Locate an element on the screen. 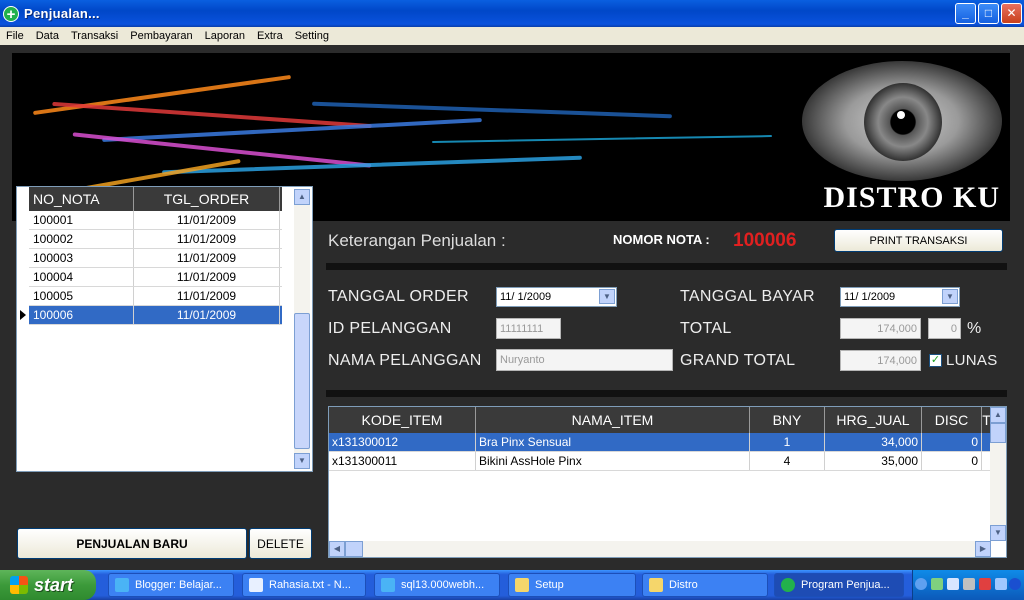  menu-data: Data is located at coordinates (47, 36).